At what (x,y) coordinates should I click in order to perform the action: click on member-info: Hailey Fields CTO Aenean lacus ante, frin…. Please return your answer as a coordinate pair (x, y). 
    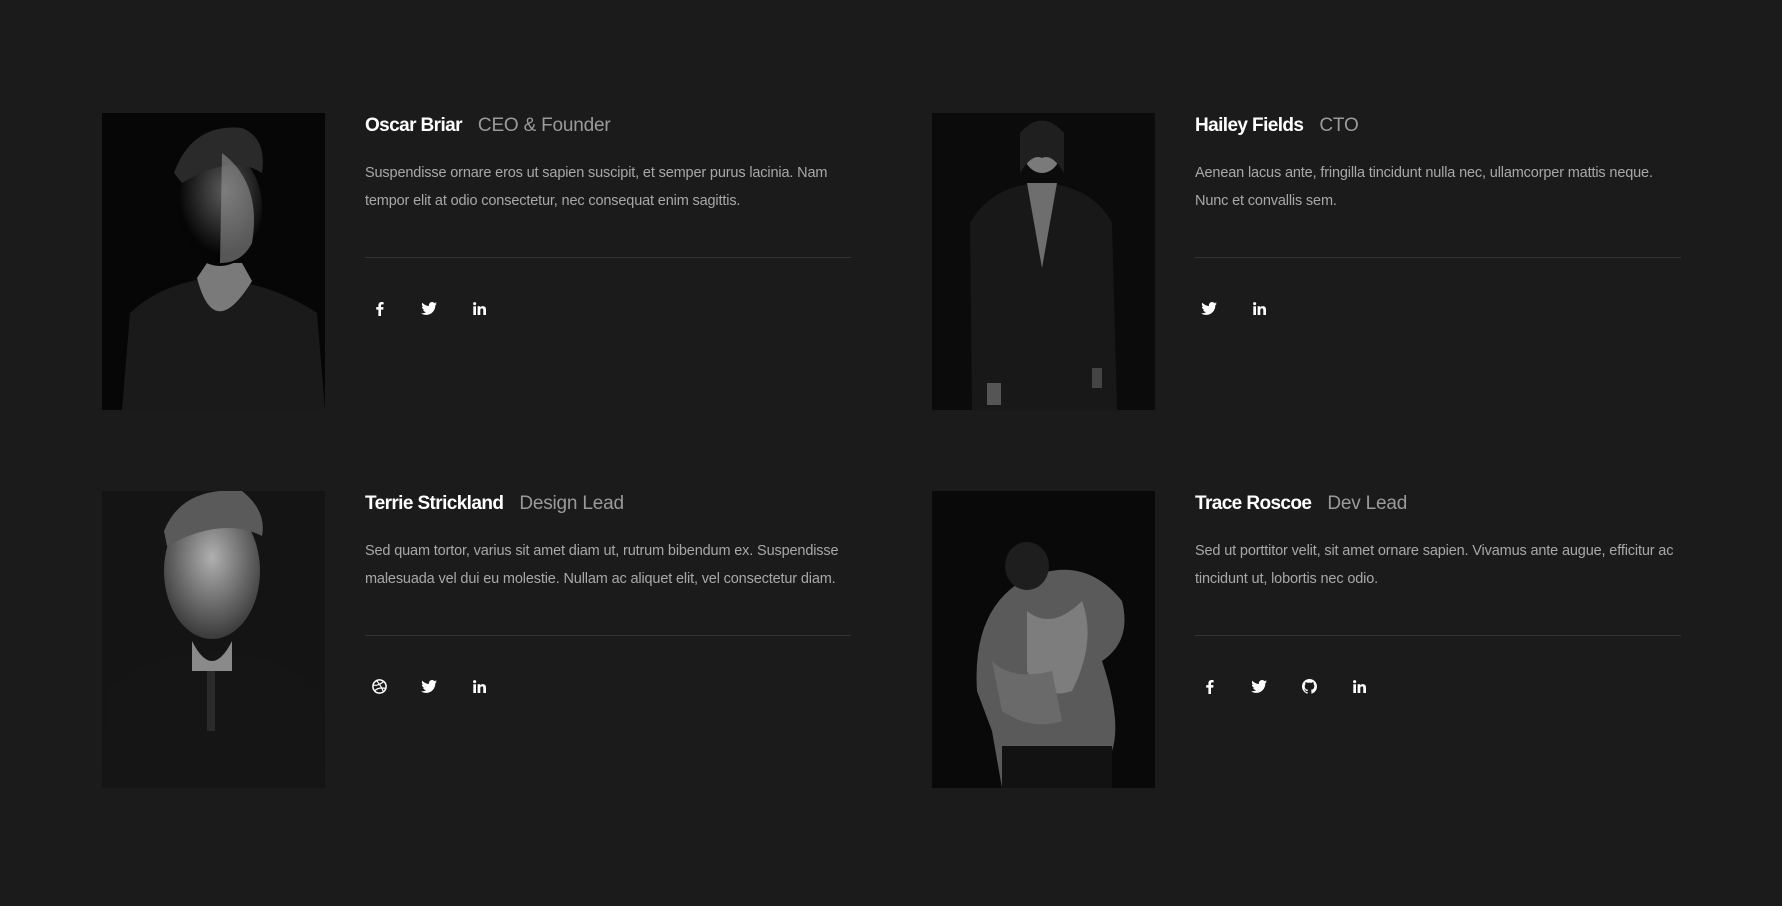
    Looking at the image, I should click on (1438, 215).